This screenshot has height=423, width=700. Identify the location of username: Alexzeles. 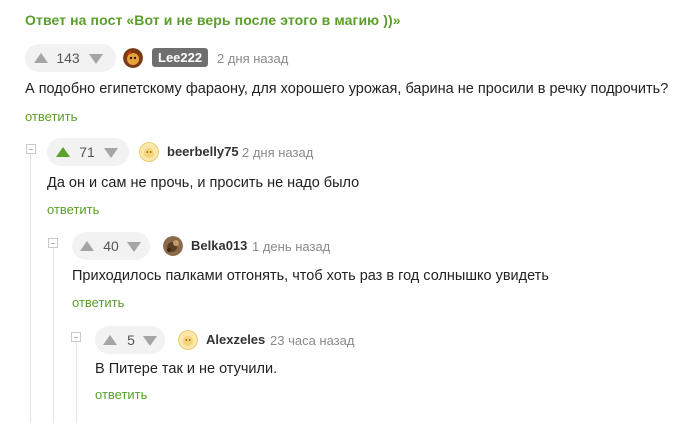
(235, 339).